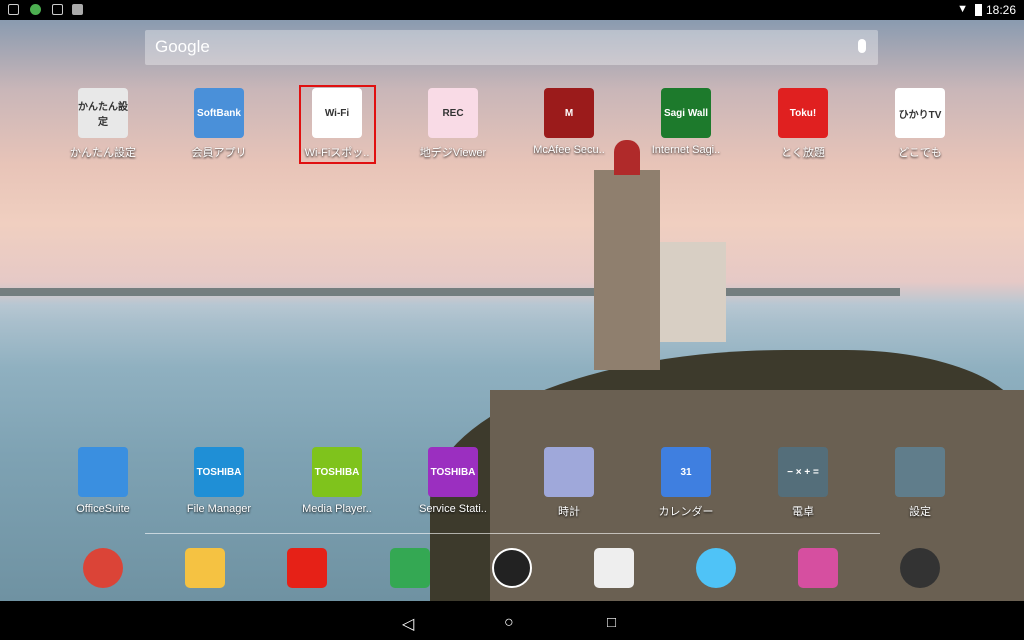 This screenshot has height=640, width=1024. Describe the element at coordinates (686, 512) in the screenshot. I see `app-label: カレンダー` at that location.